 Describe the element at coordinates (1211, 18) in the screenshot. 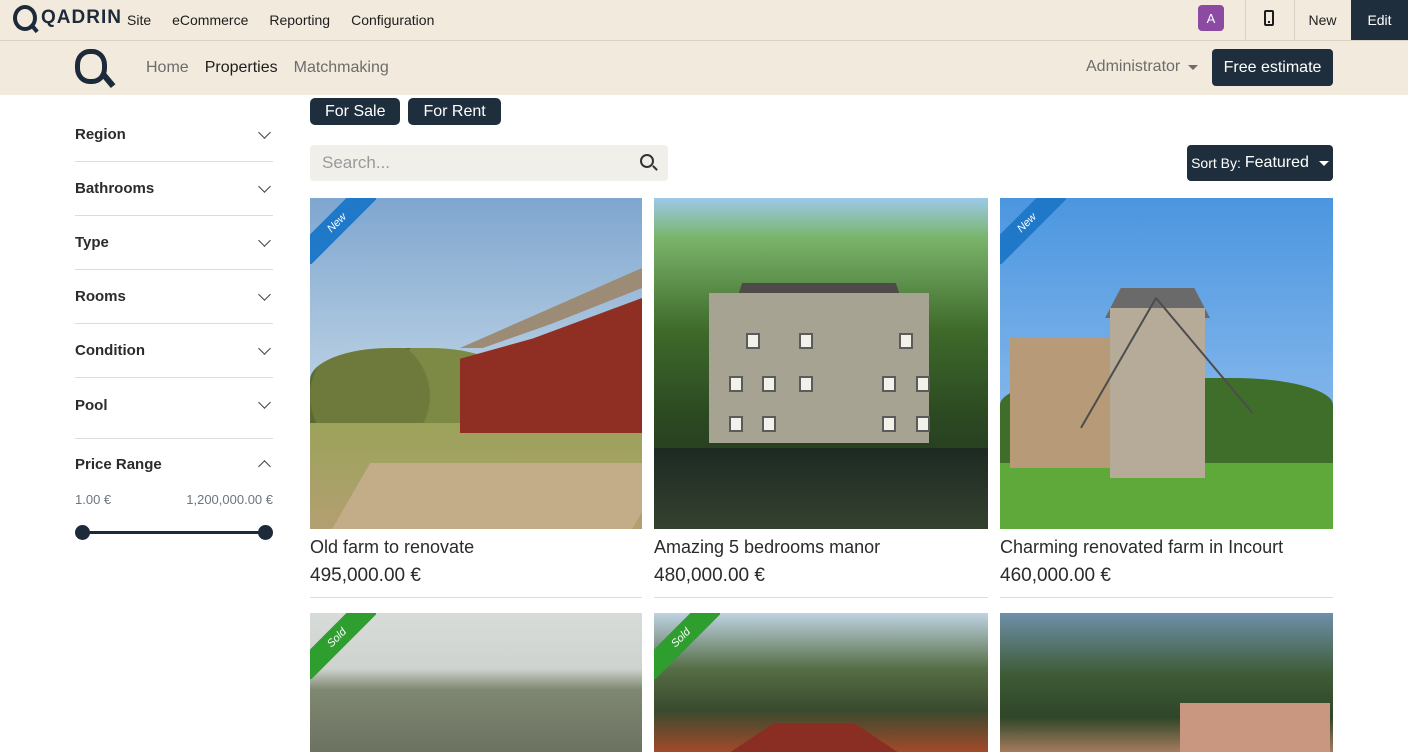

I see `user-avatar: A` at that location.